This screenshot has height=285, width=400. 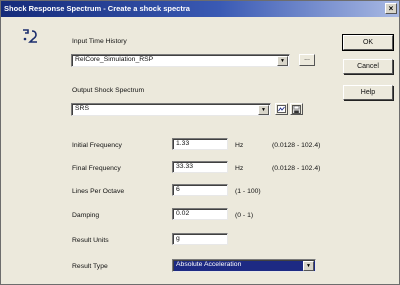 What do you see at coordinates (183, 213) in the screenshot?
I see `damping-value: 0.02` at bounding box center [183, 213].